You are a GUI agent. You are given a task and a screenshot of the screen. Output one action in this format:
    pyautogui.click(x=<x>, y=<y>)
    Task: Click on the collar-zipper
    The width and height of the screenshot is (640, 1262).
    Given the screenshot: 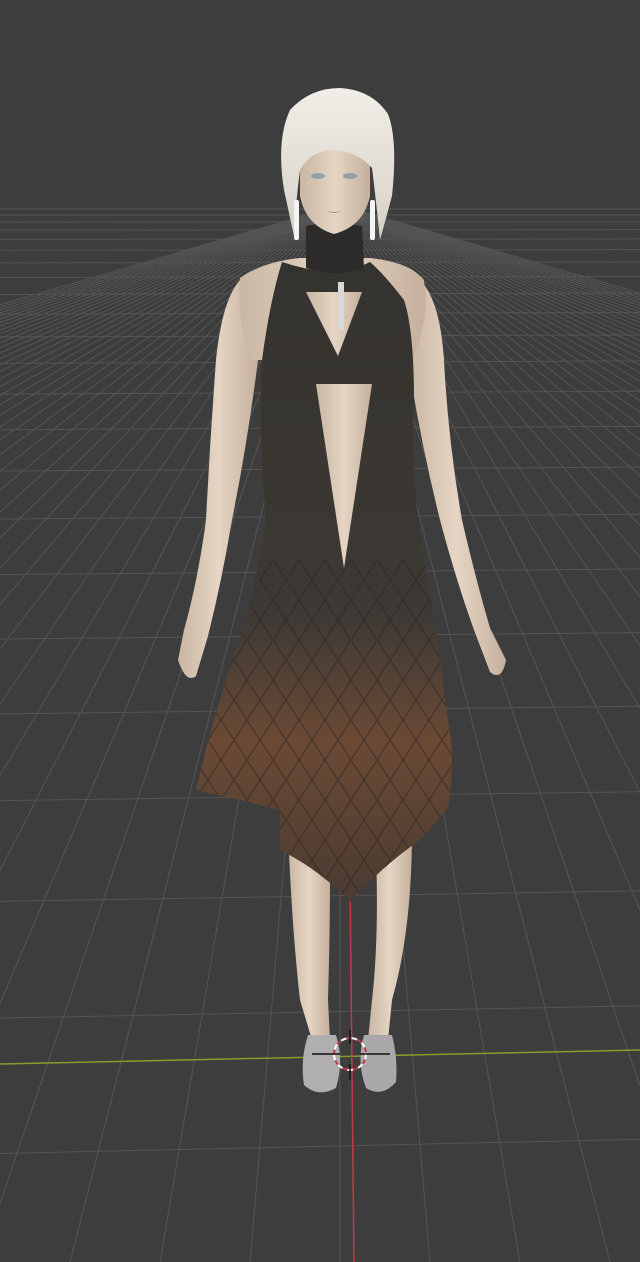 What is the action you would take?
    pyautogui.click(x=341, y=306)
    